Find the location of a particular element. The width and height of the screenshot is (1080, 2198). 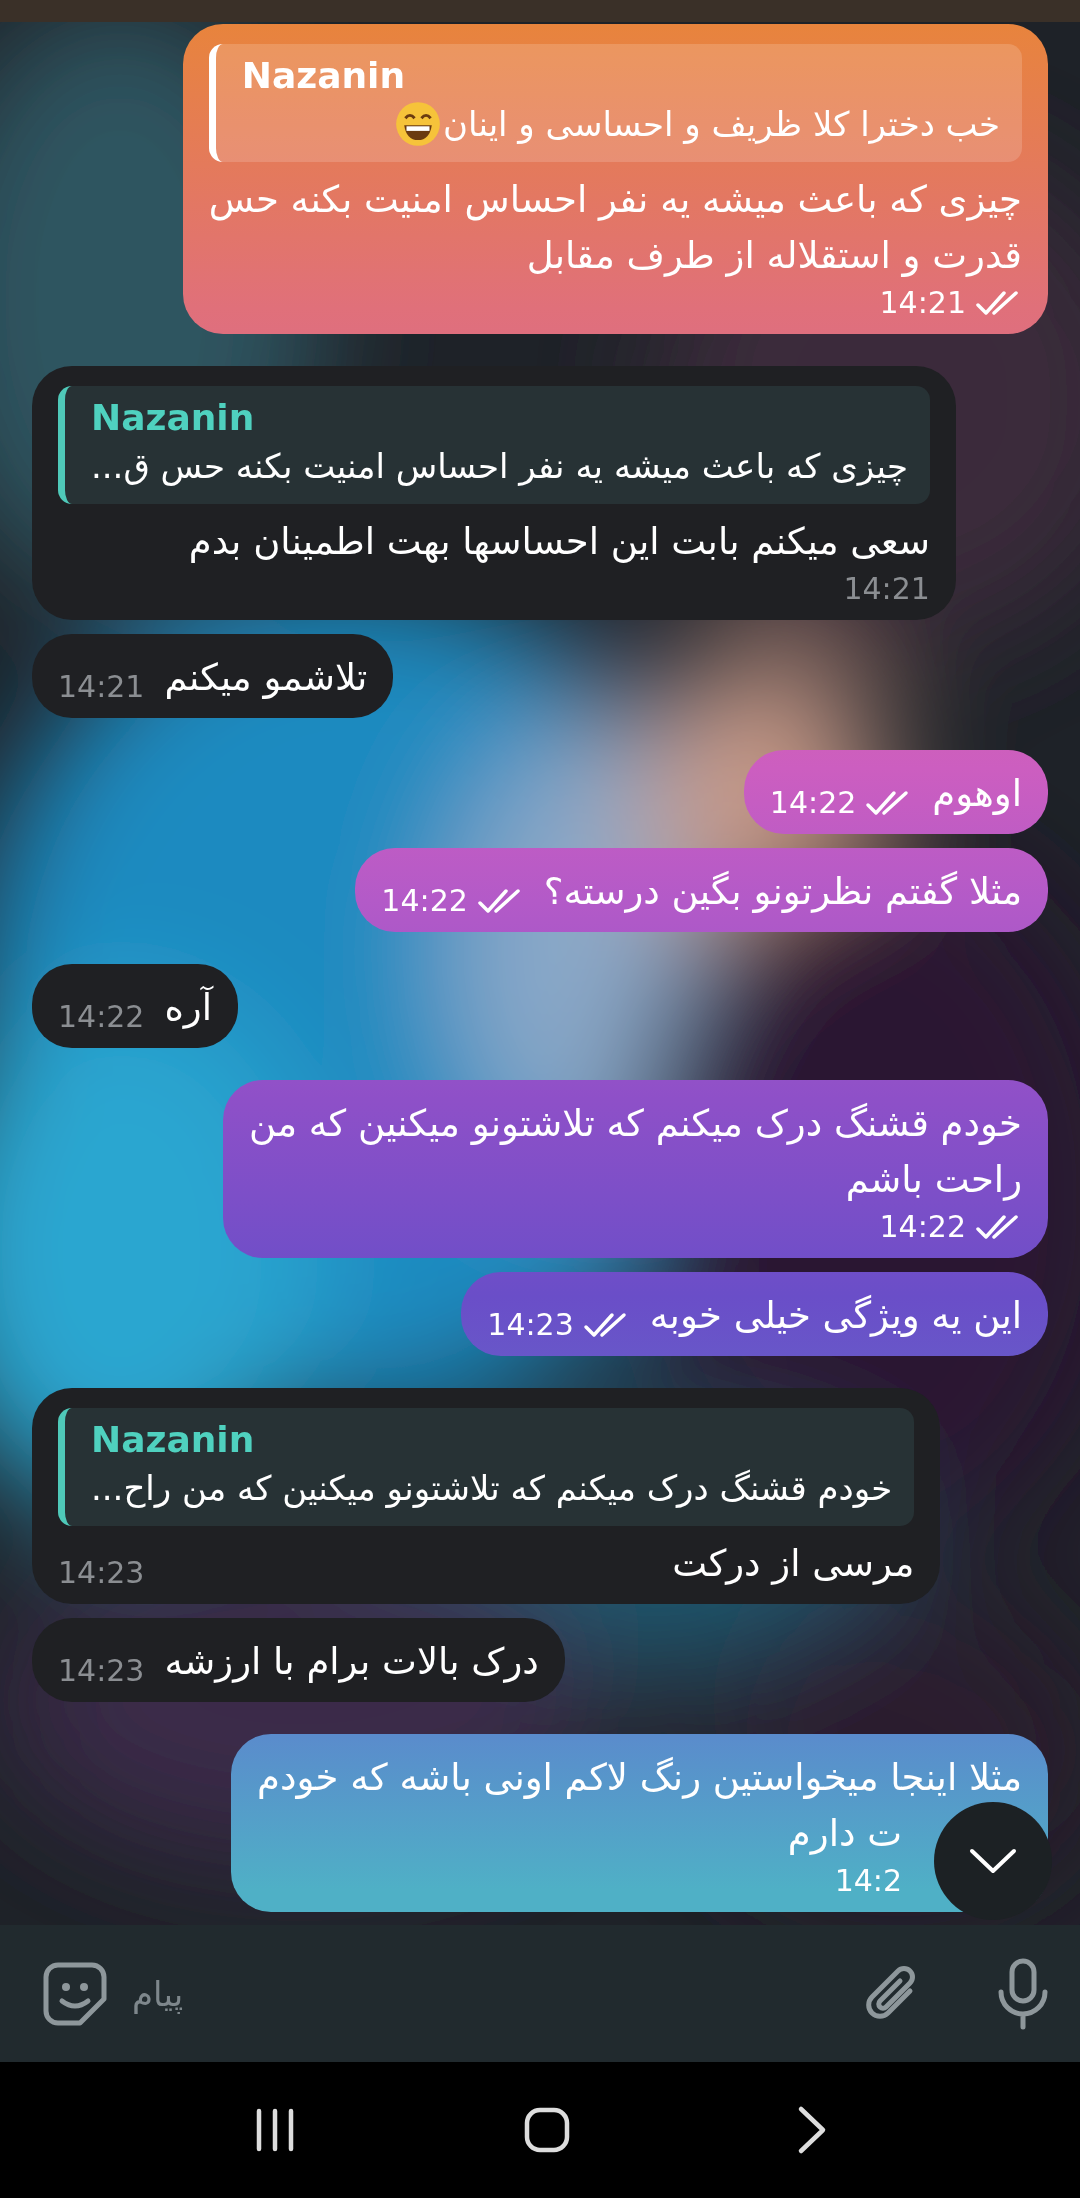

chevron-down-icon is located at coordinates (993, 1861).